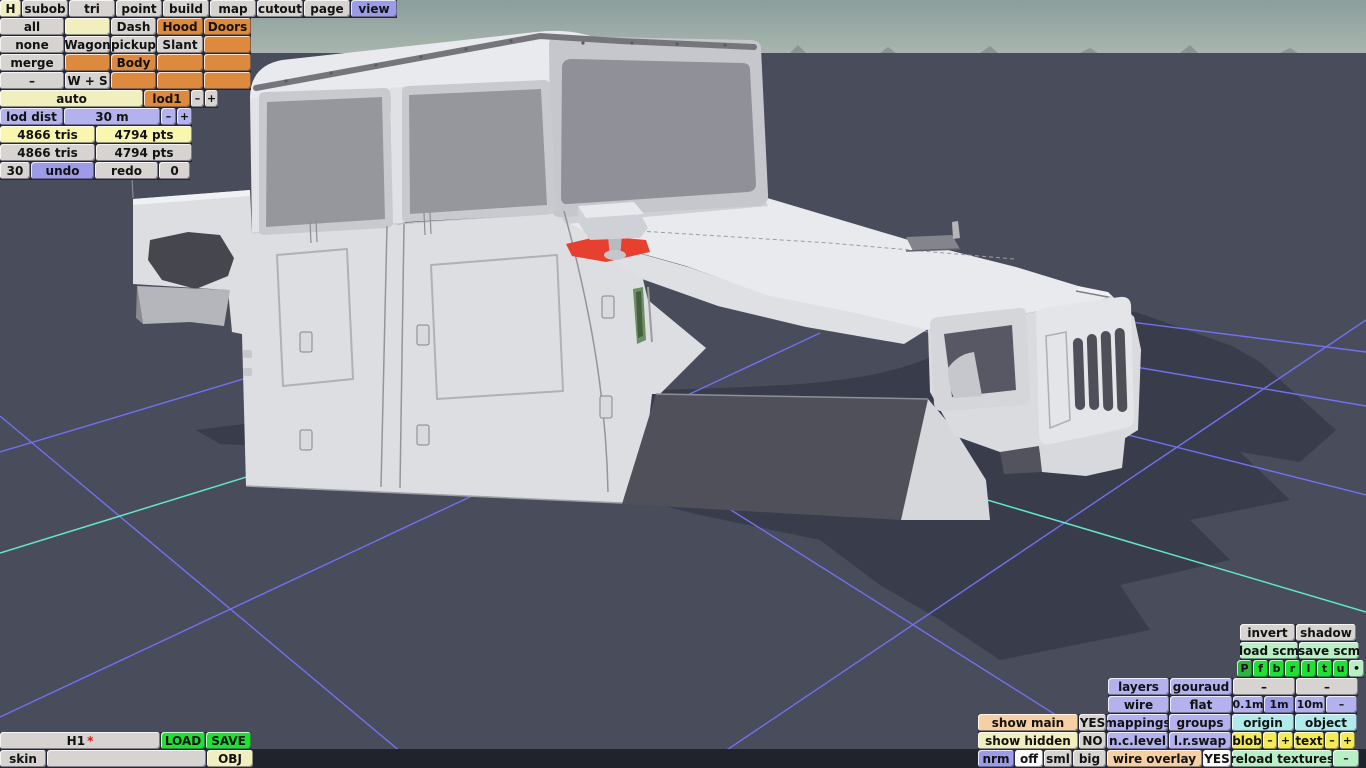 This screenshot has height=768, width=1366. Describe the element at coordinates (133, 62) in the screenshot. I see `part-body-button: Body` at that location.